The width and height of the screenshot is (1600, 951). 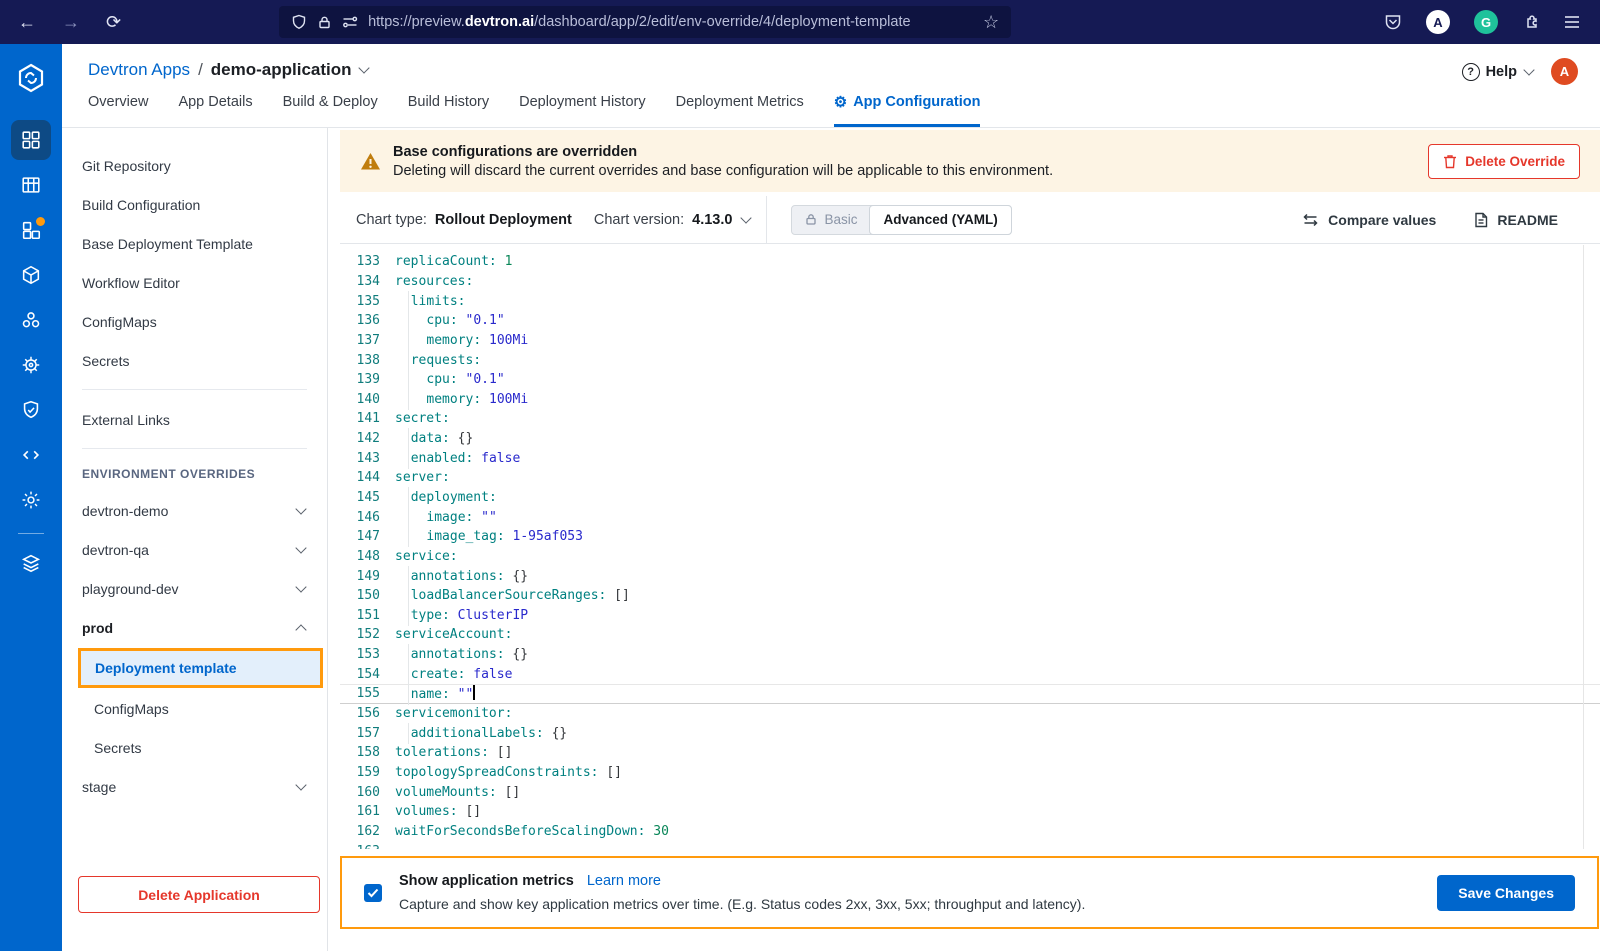 I want to click on app-switcher-chevron-icon, so click(x=363, y=68).